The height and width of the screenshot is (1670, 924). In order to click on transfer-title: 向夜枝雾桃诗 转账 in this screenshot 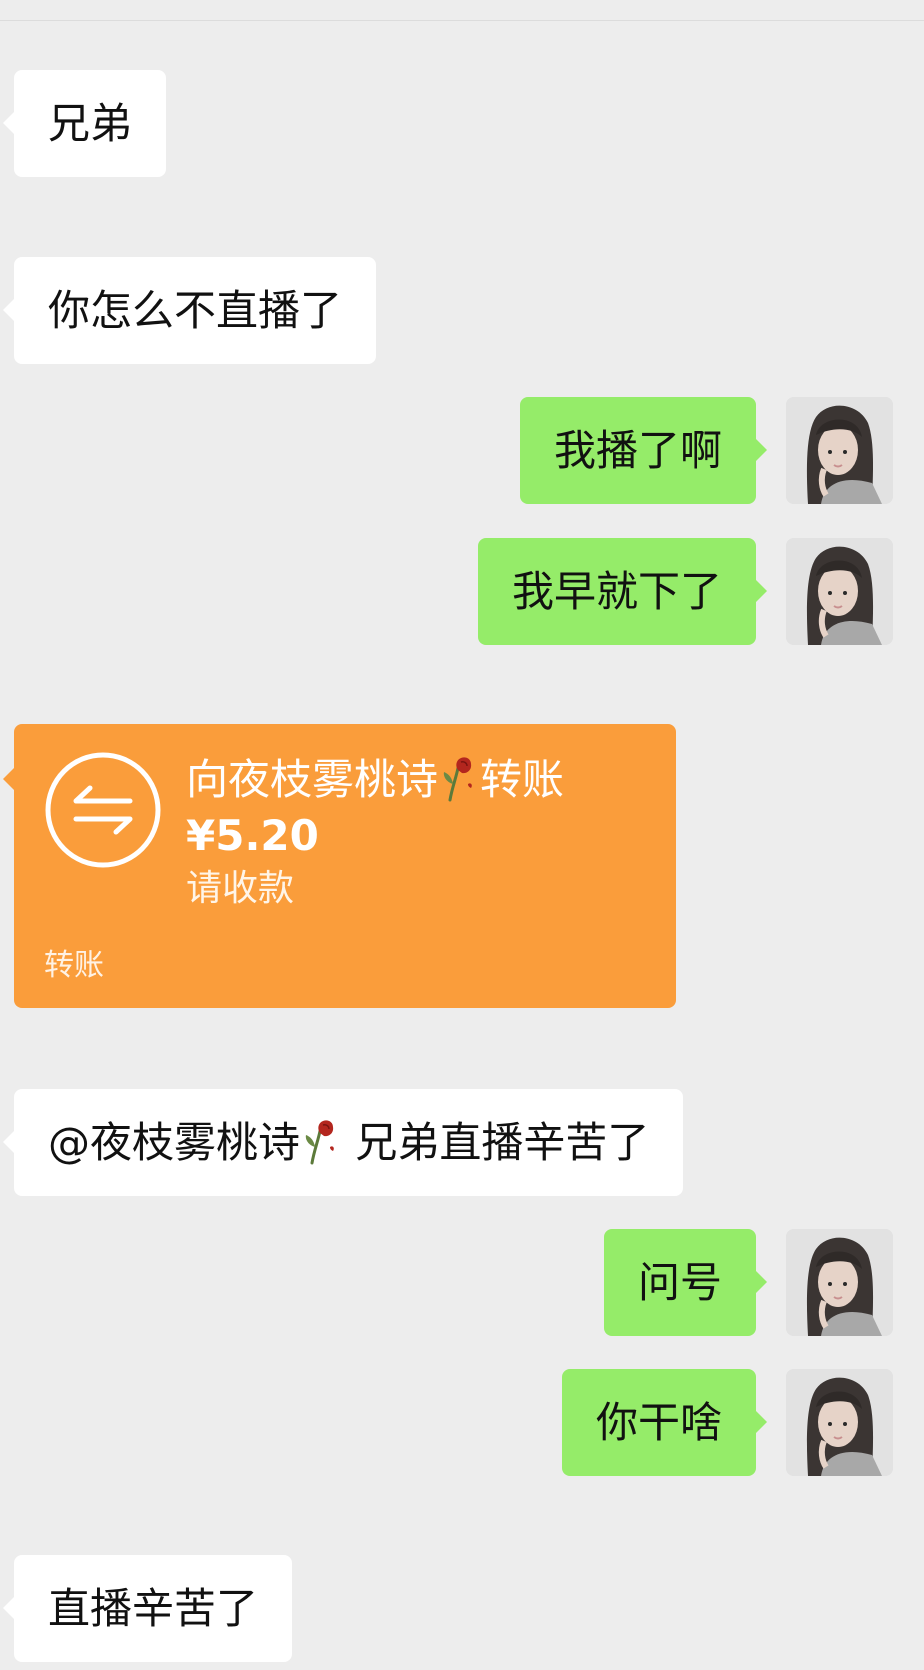, I will do `click(375, 779)`.